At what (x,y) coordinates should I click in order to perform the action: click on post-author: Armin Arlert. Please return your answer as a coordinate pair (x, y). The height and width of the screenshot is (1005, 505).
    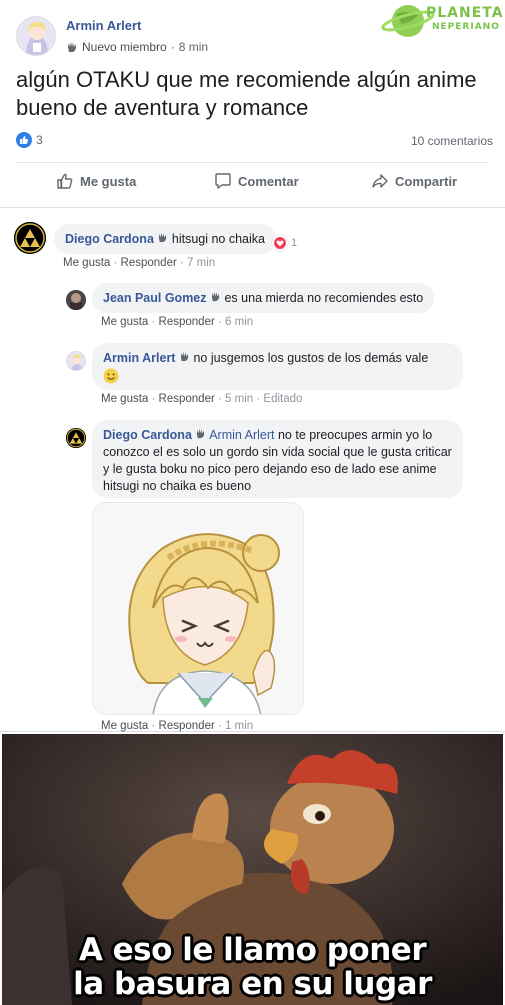
    Looking at the image, I should click on (103, 25).